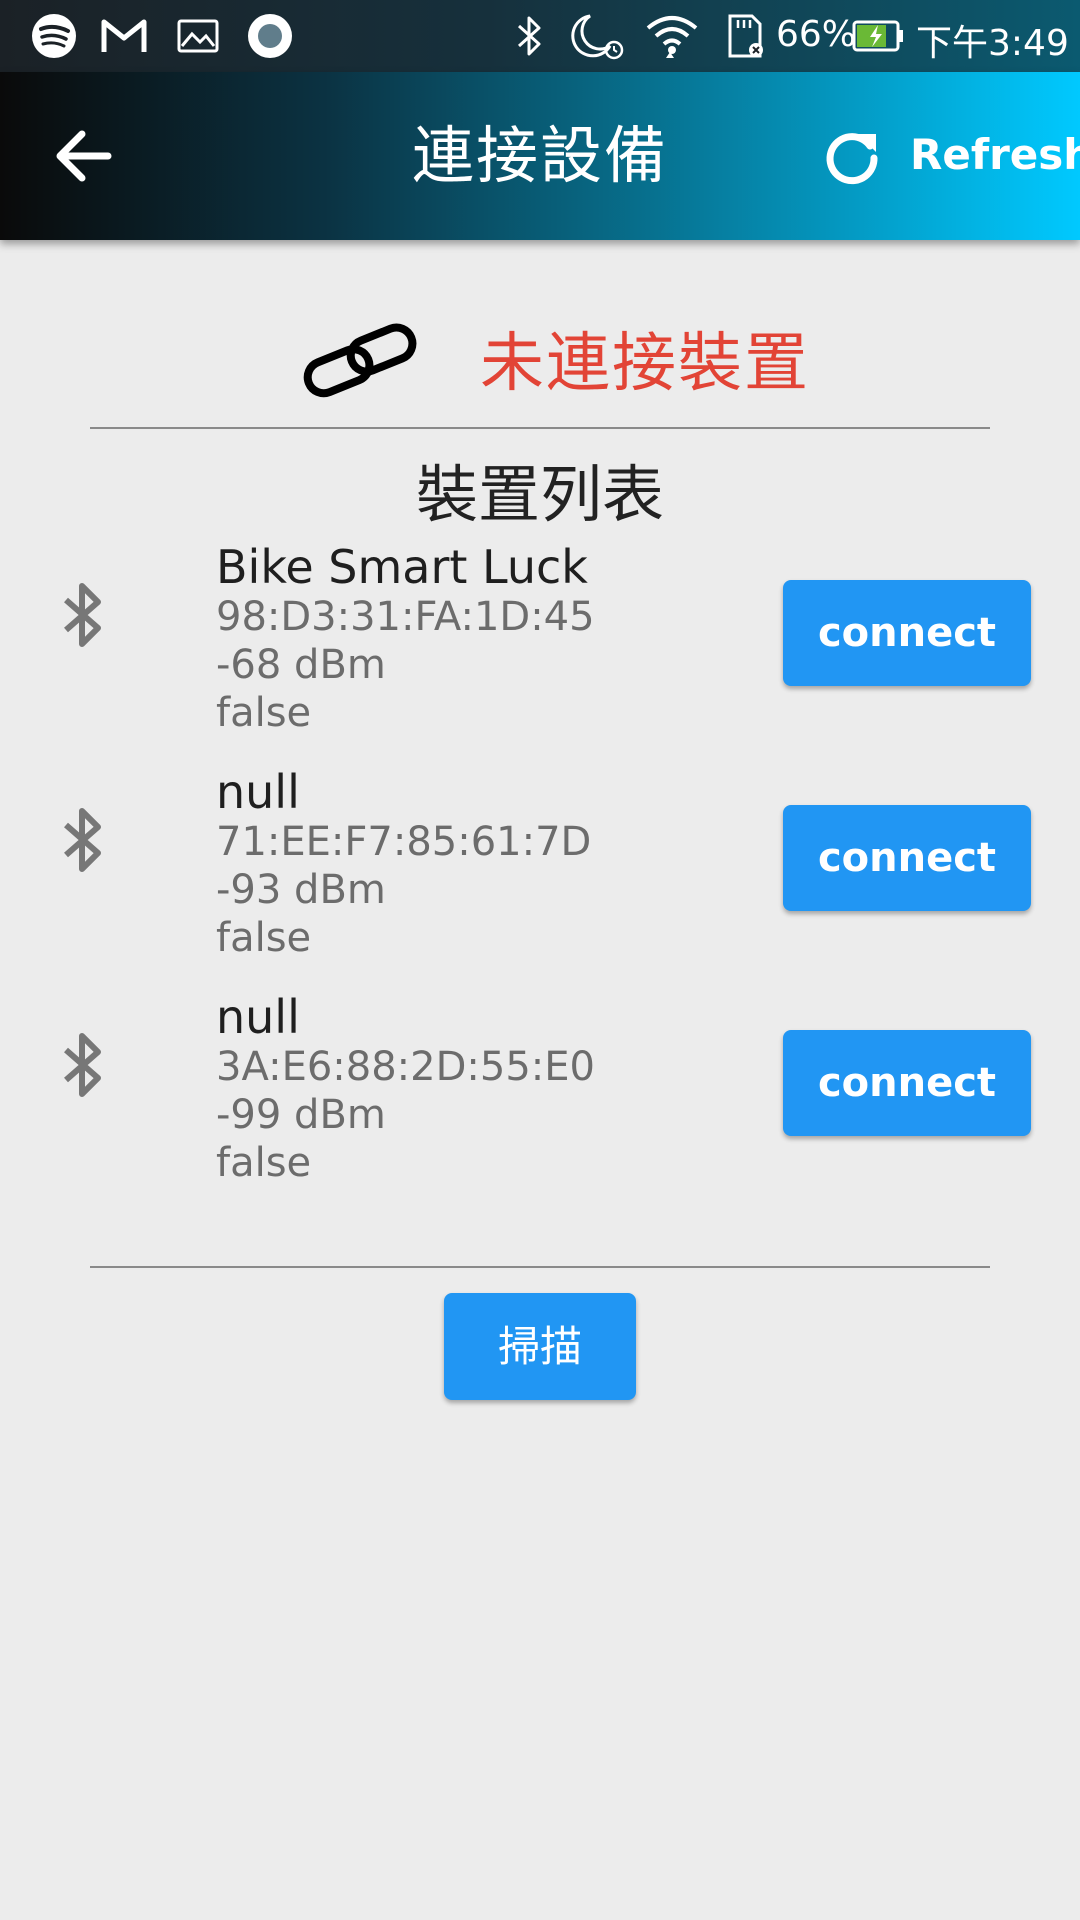 The width and height of the screenshot is (1080, 1920). I want to click on device-address: 3A:E6:88:2D:55:E0, so click(405, 1067).